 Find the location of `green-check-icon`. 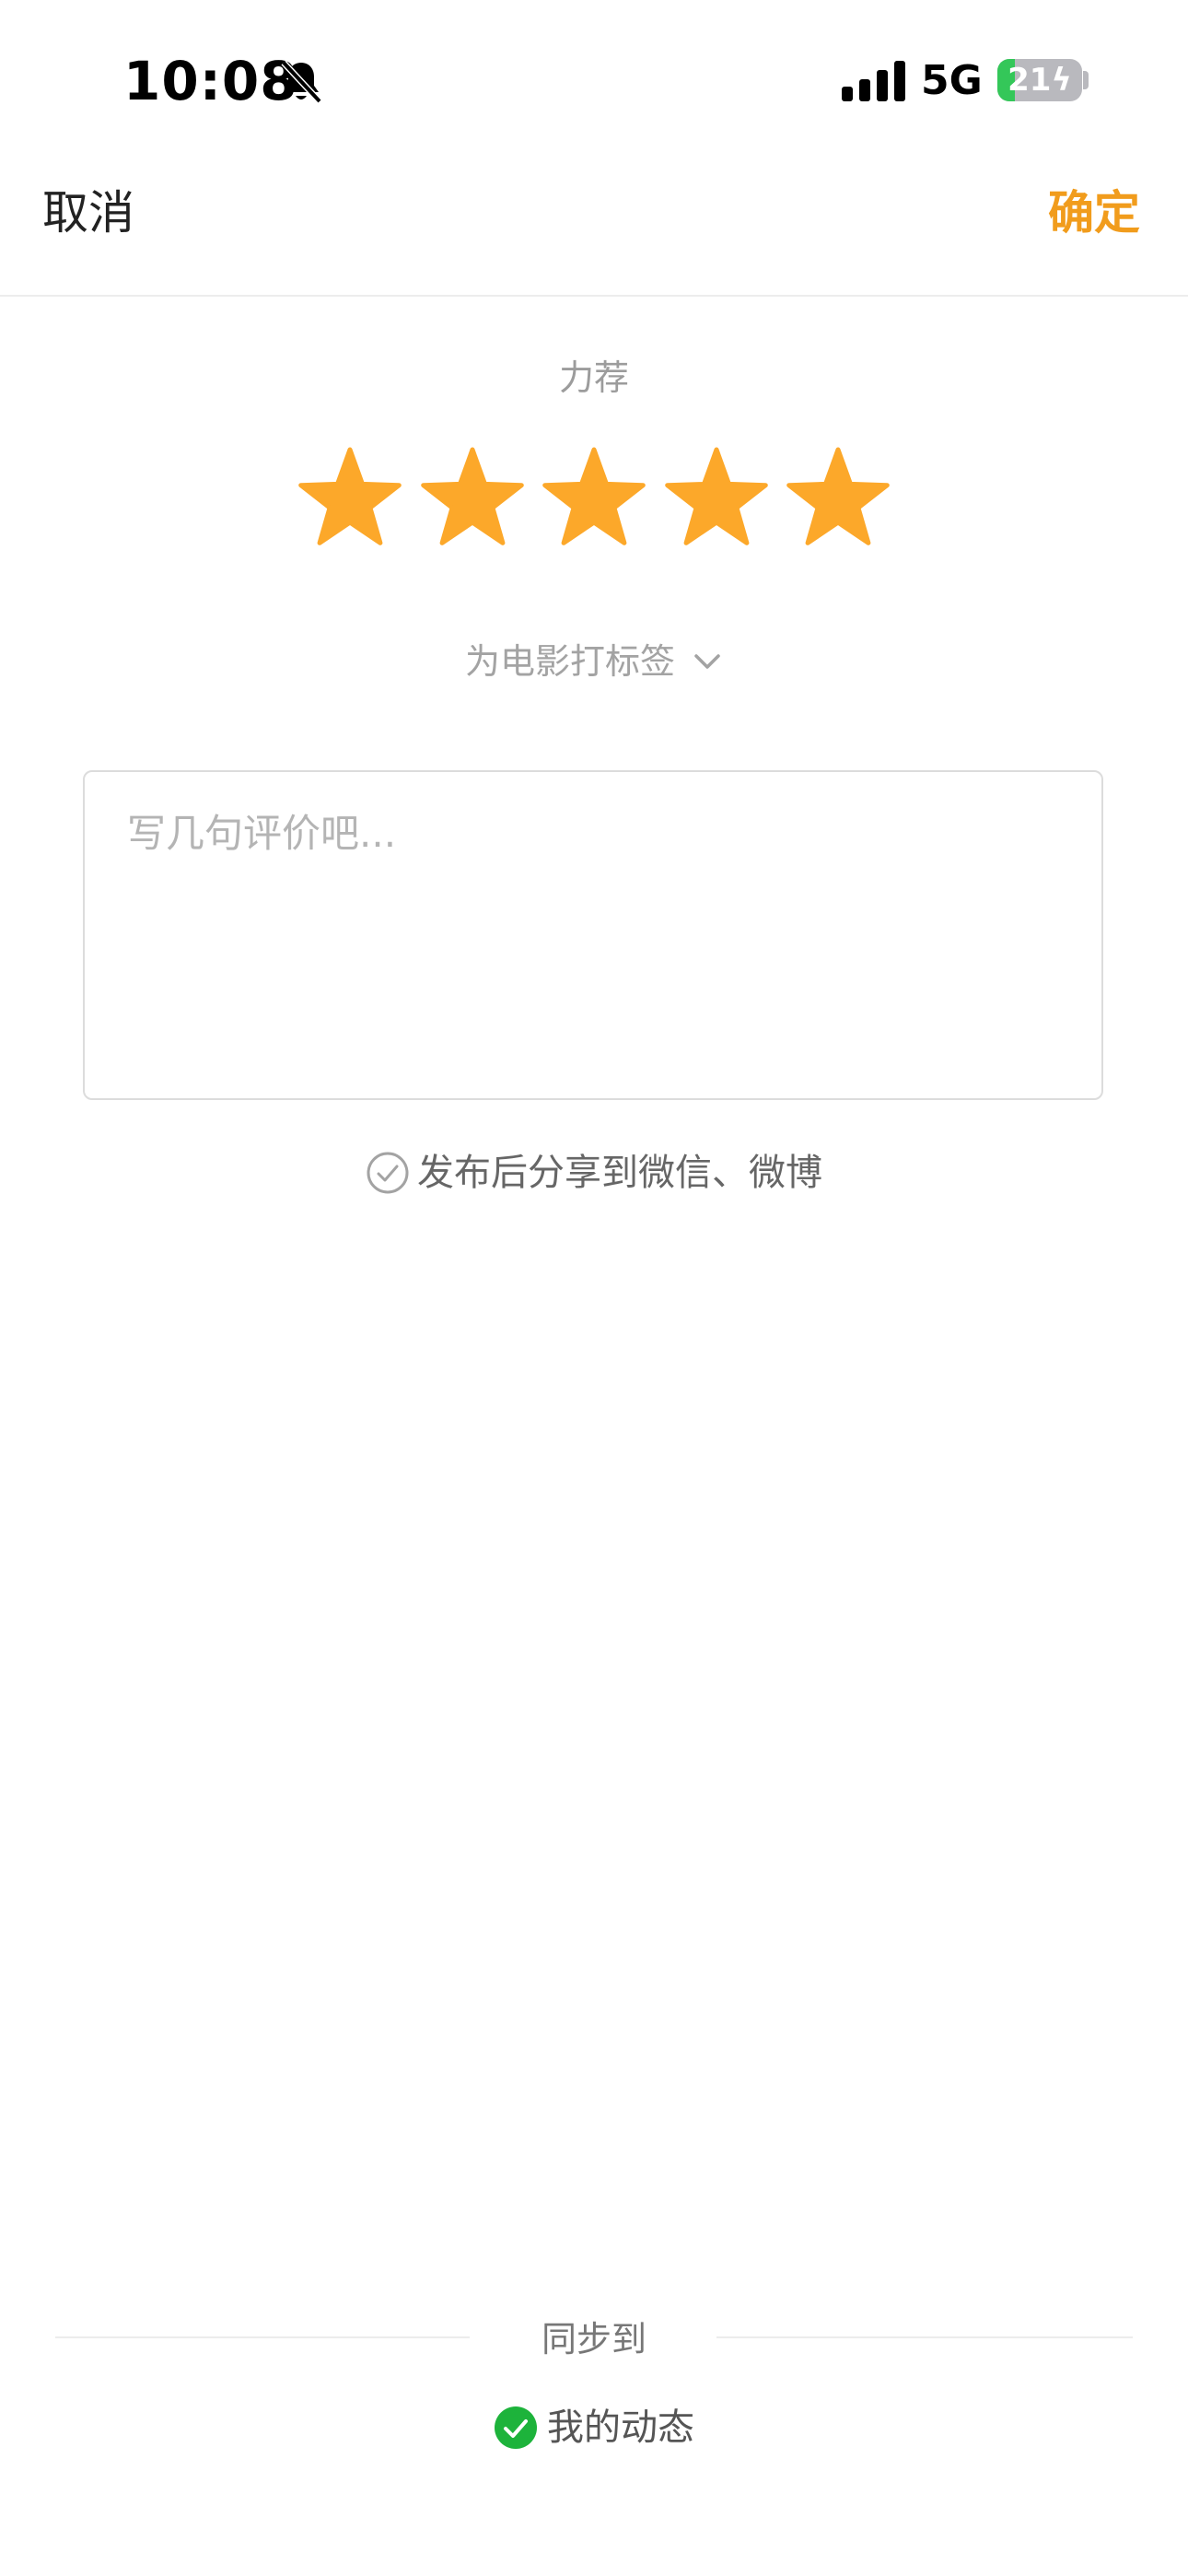

green-check-icon is located at coordinates (516, 2428).